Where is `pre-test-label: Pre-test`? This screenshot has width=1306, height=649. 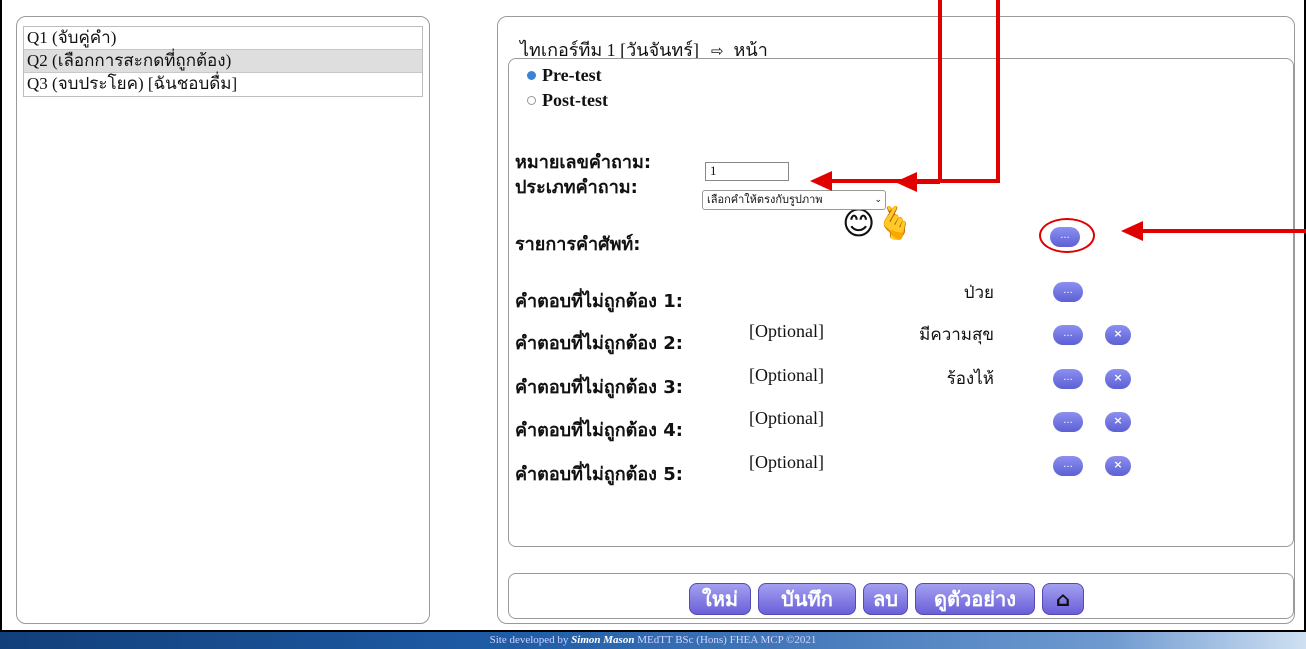 pre-test-label: Pre-test is located at coordinates (572, 75).